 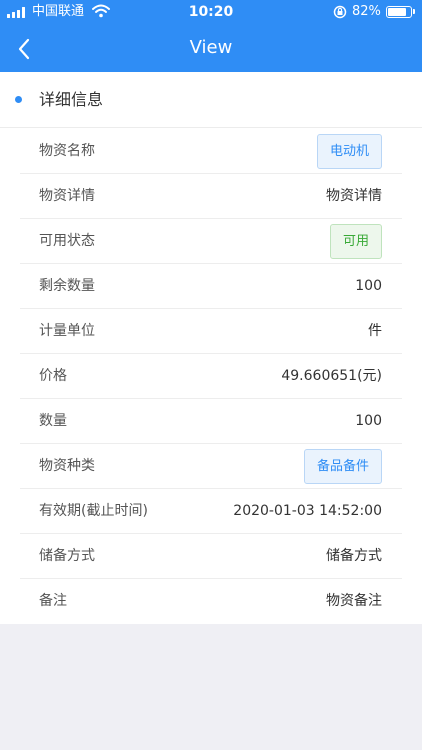 I want to click on field-value: 储备方式, so click(x=354, y=556).